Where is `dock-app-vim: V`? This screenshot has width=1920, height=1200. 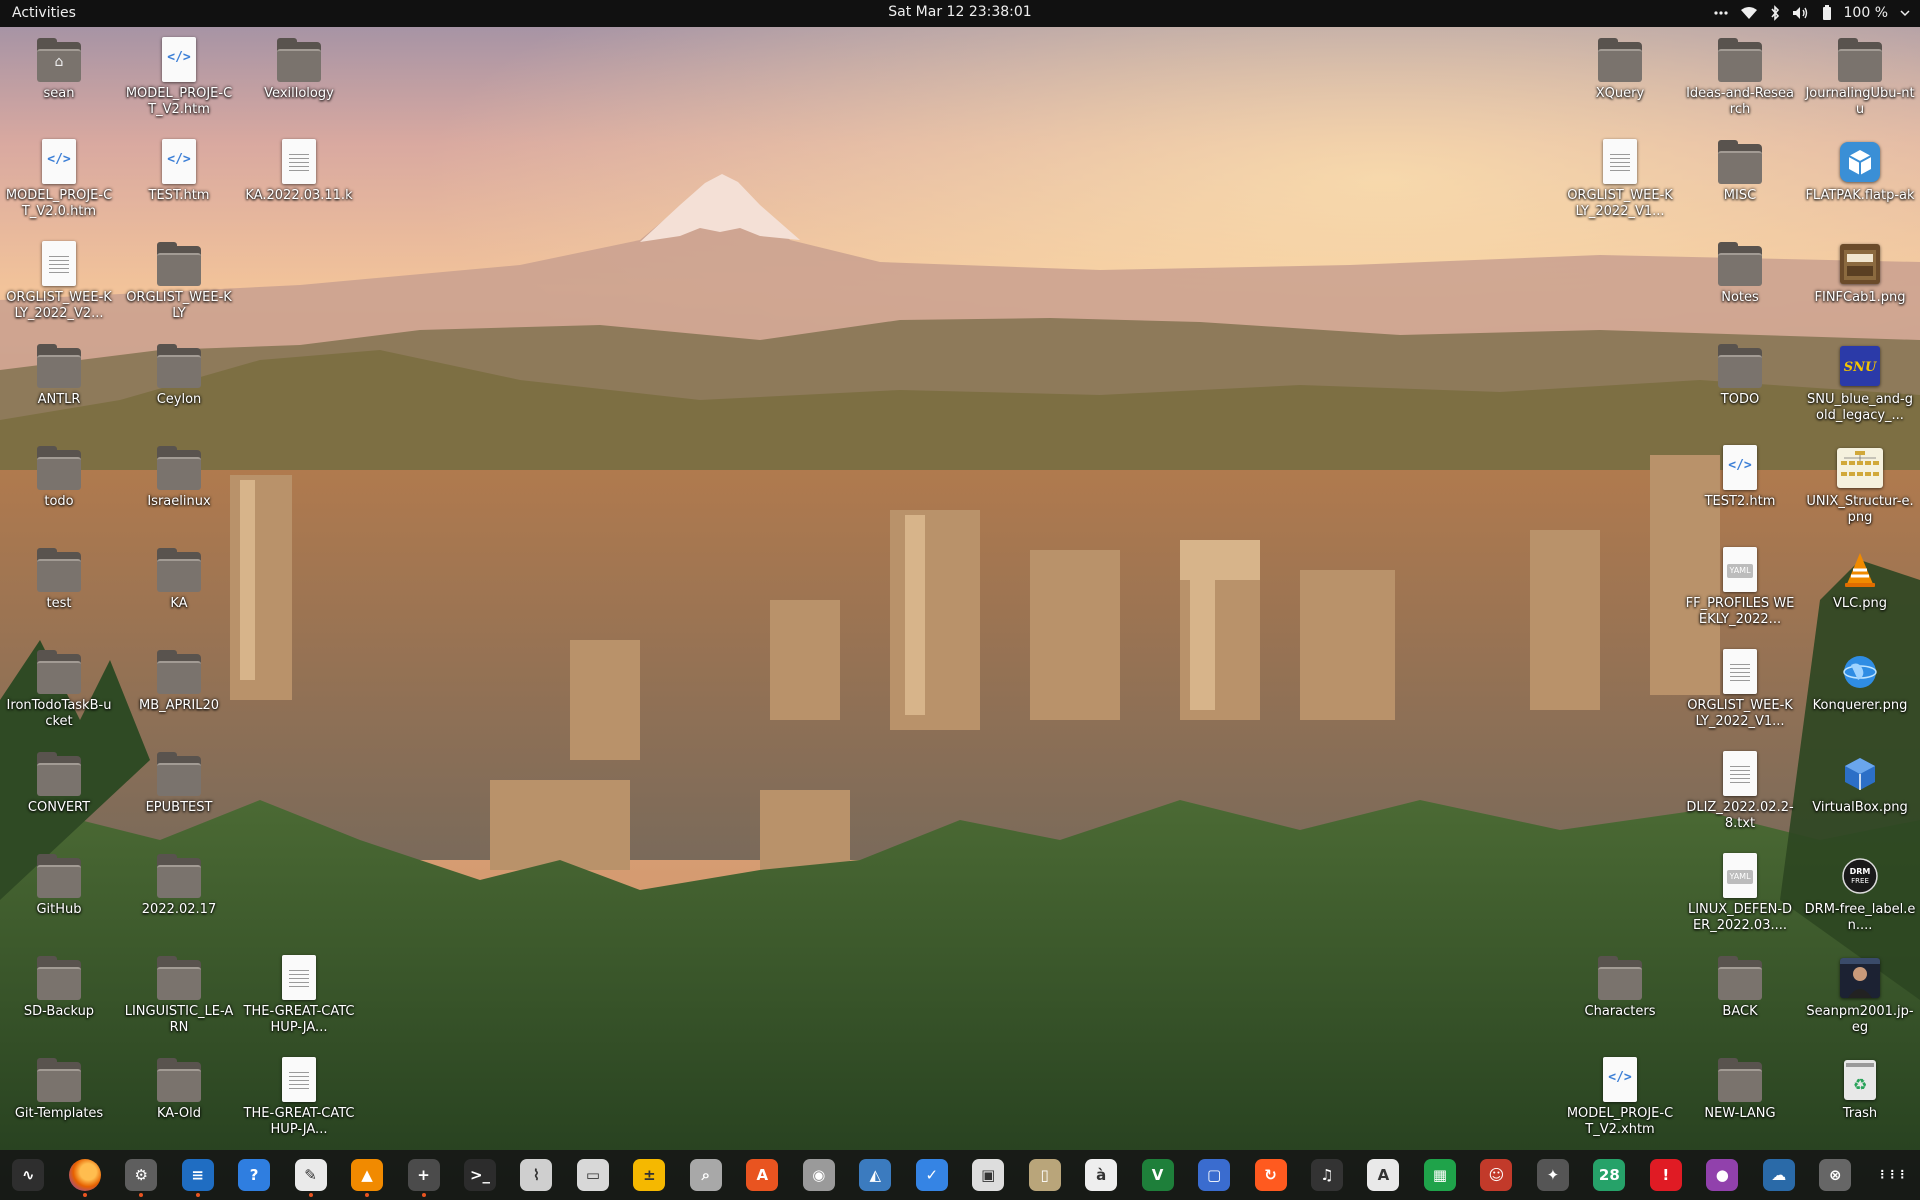 dock-app-vim: V is located at coordinates (1157, 1175).